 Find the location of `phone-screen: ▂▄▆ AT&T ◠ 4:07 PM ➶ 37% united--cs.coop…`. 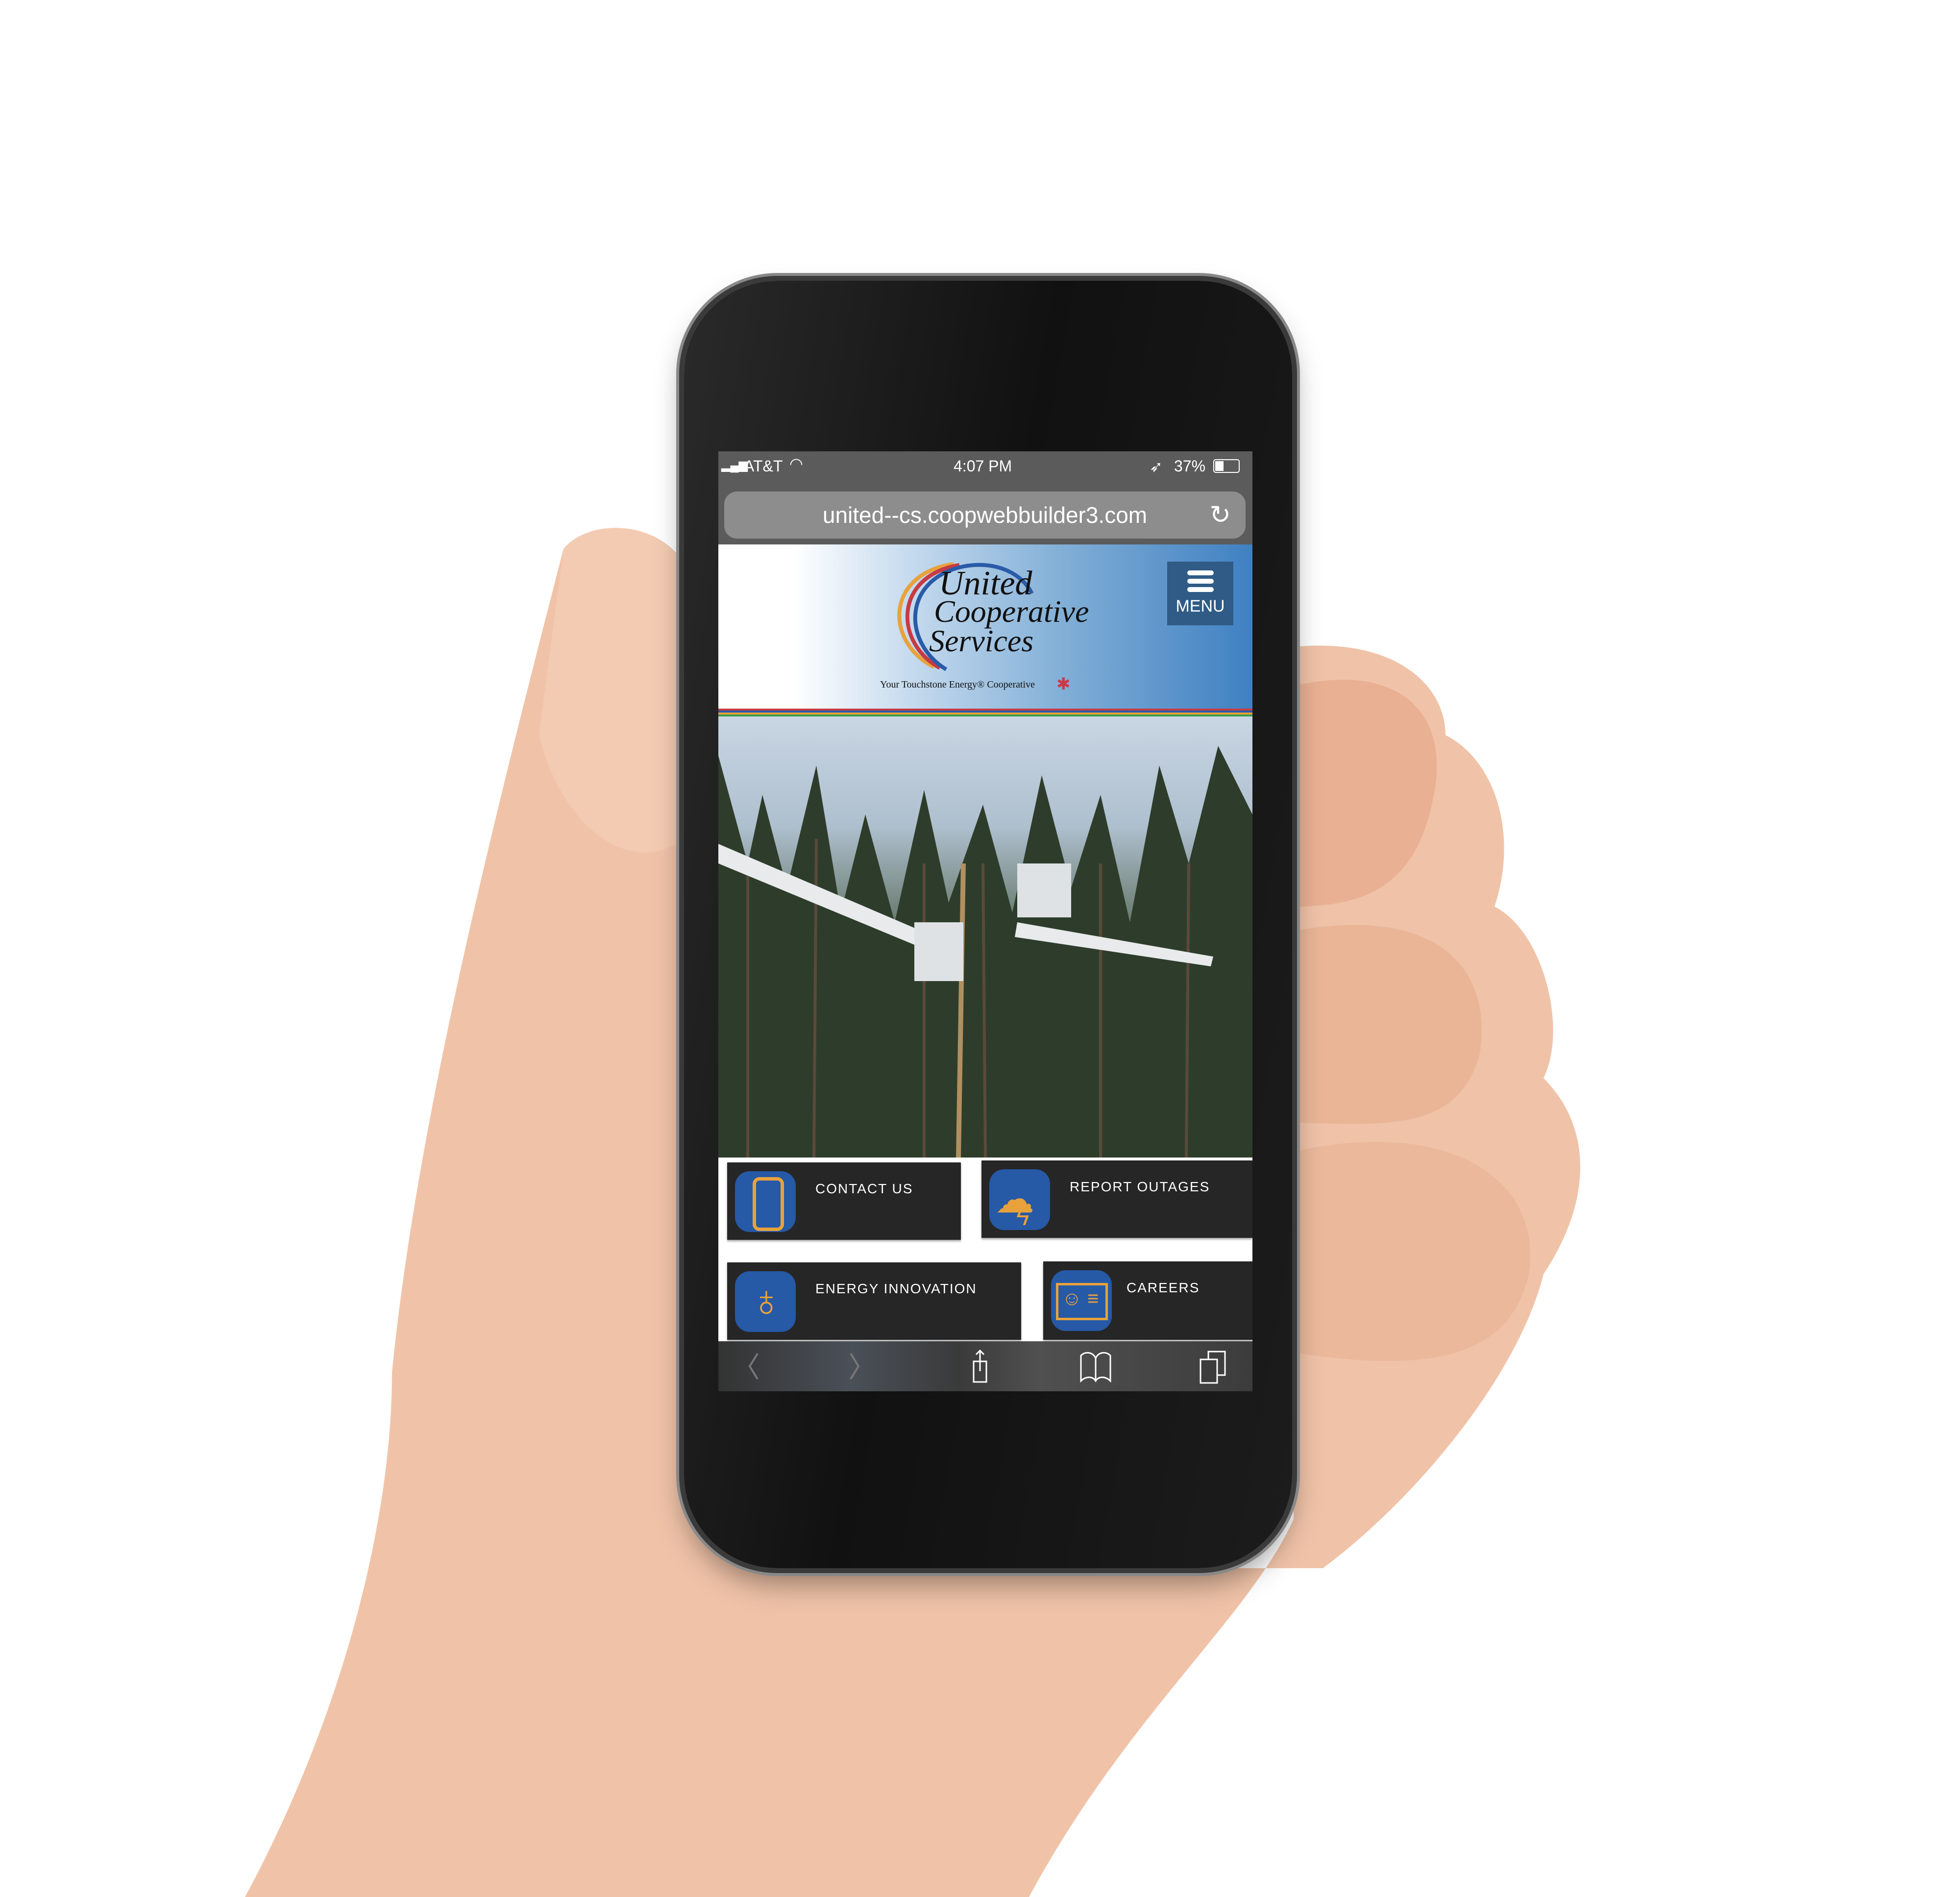

phone-screen: ▂▄▆ AT&T ◠ 4:07 PM ➶ 37% united--cs.coop… is located at coordinates (985, 921).